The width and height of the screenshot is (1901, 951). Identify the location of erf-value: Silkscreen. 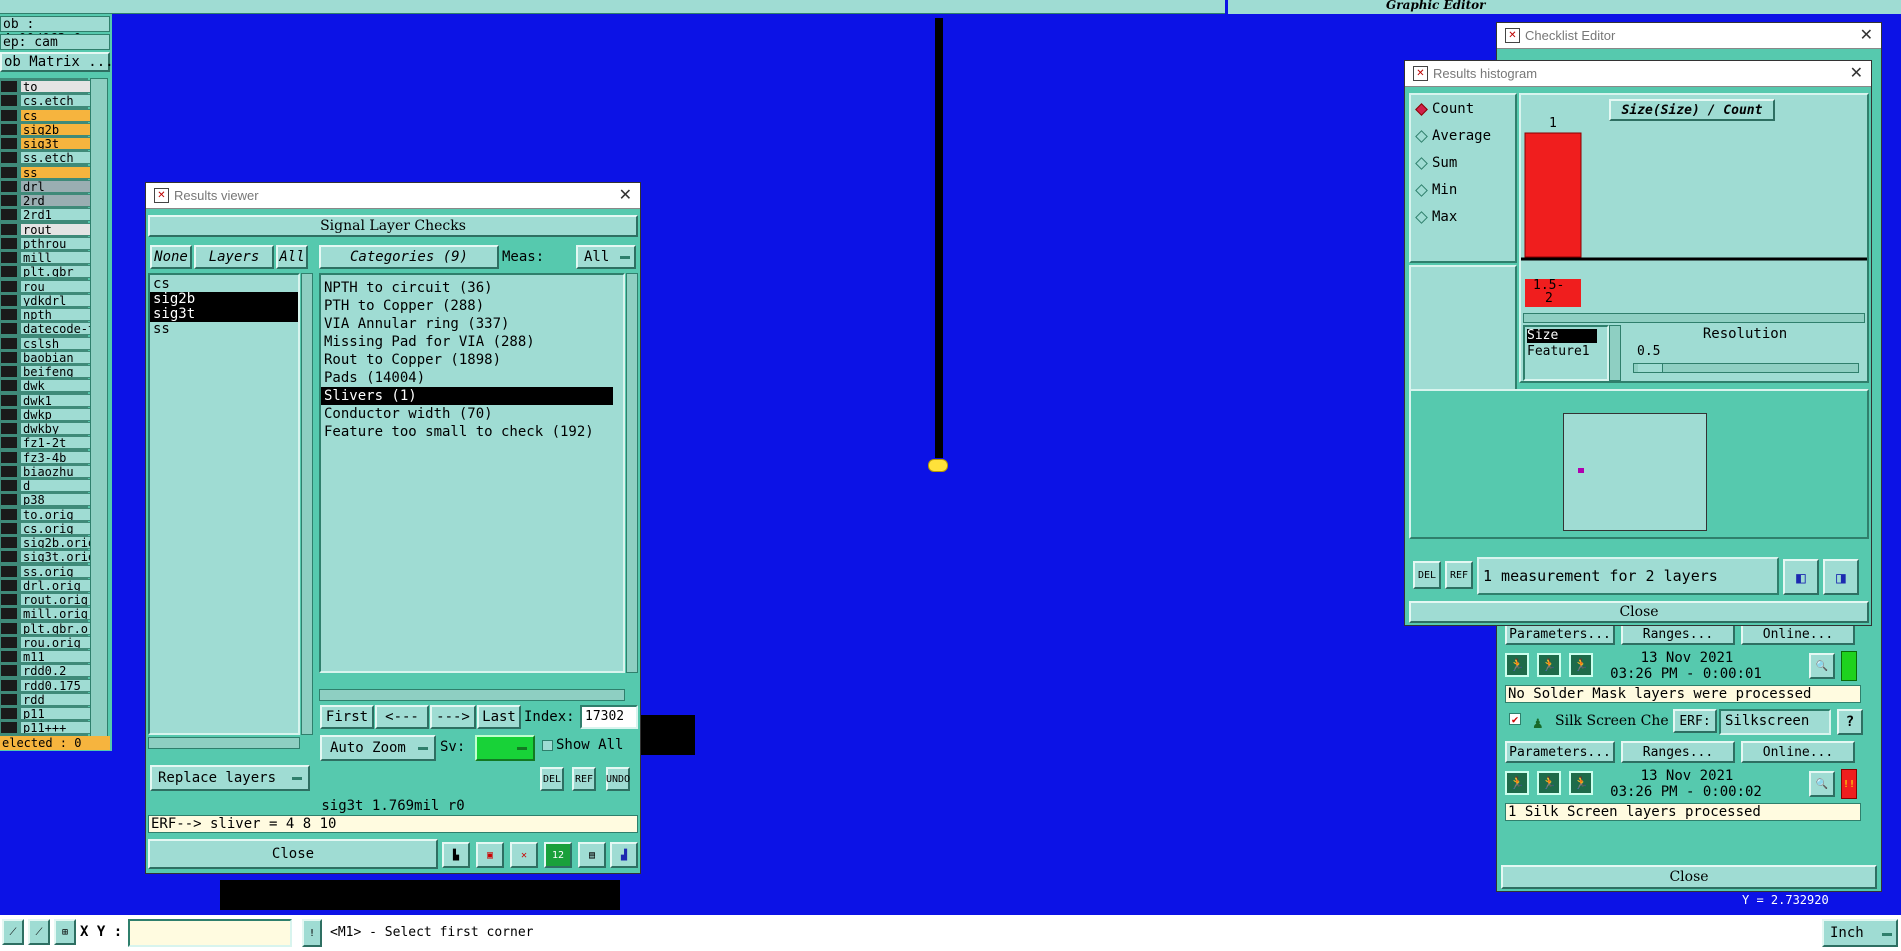
(1775, 722).